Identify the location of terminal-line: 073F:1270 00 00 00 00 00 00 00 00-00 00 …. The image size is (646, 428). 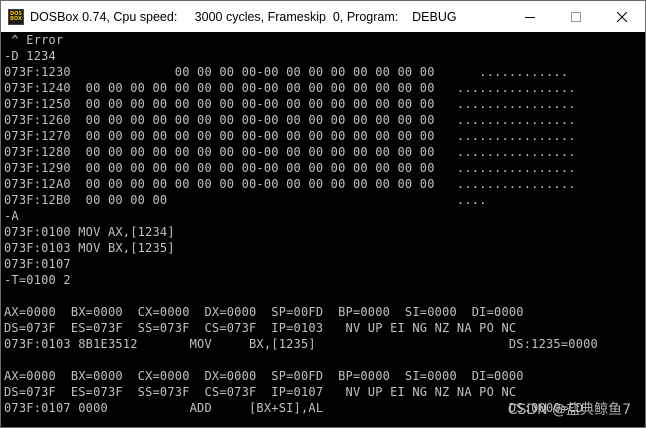
(290, 136).